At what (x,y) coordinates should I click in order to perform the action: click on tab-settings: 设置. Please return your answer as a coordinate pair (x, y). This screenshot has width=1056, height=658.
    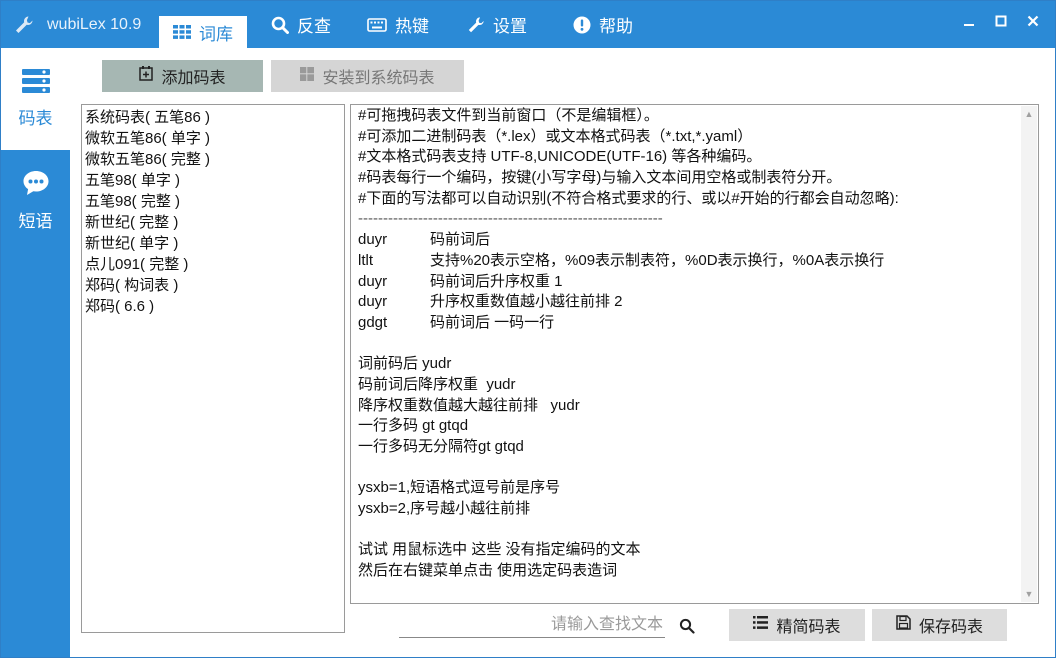
    Looking at the image, I should click on (488, 24).